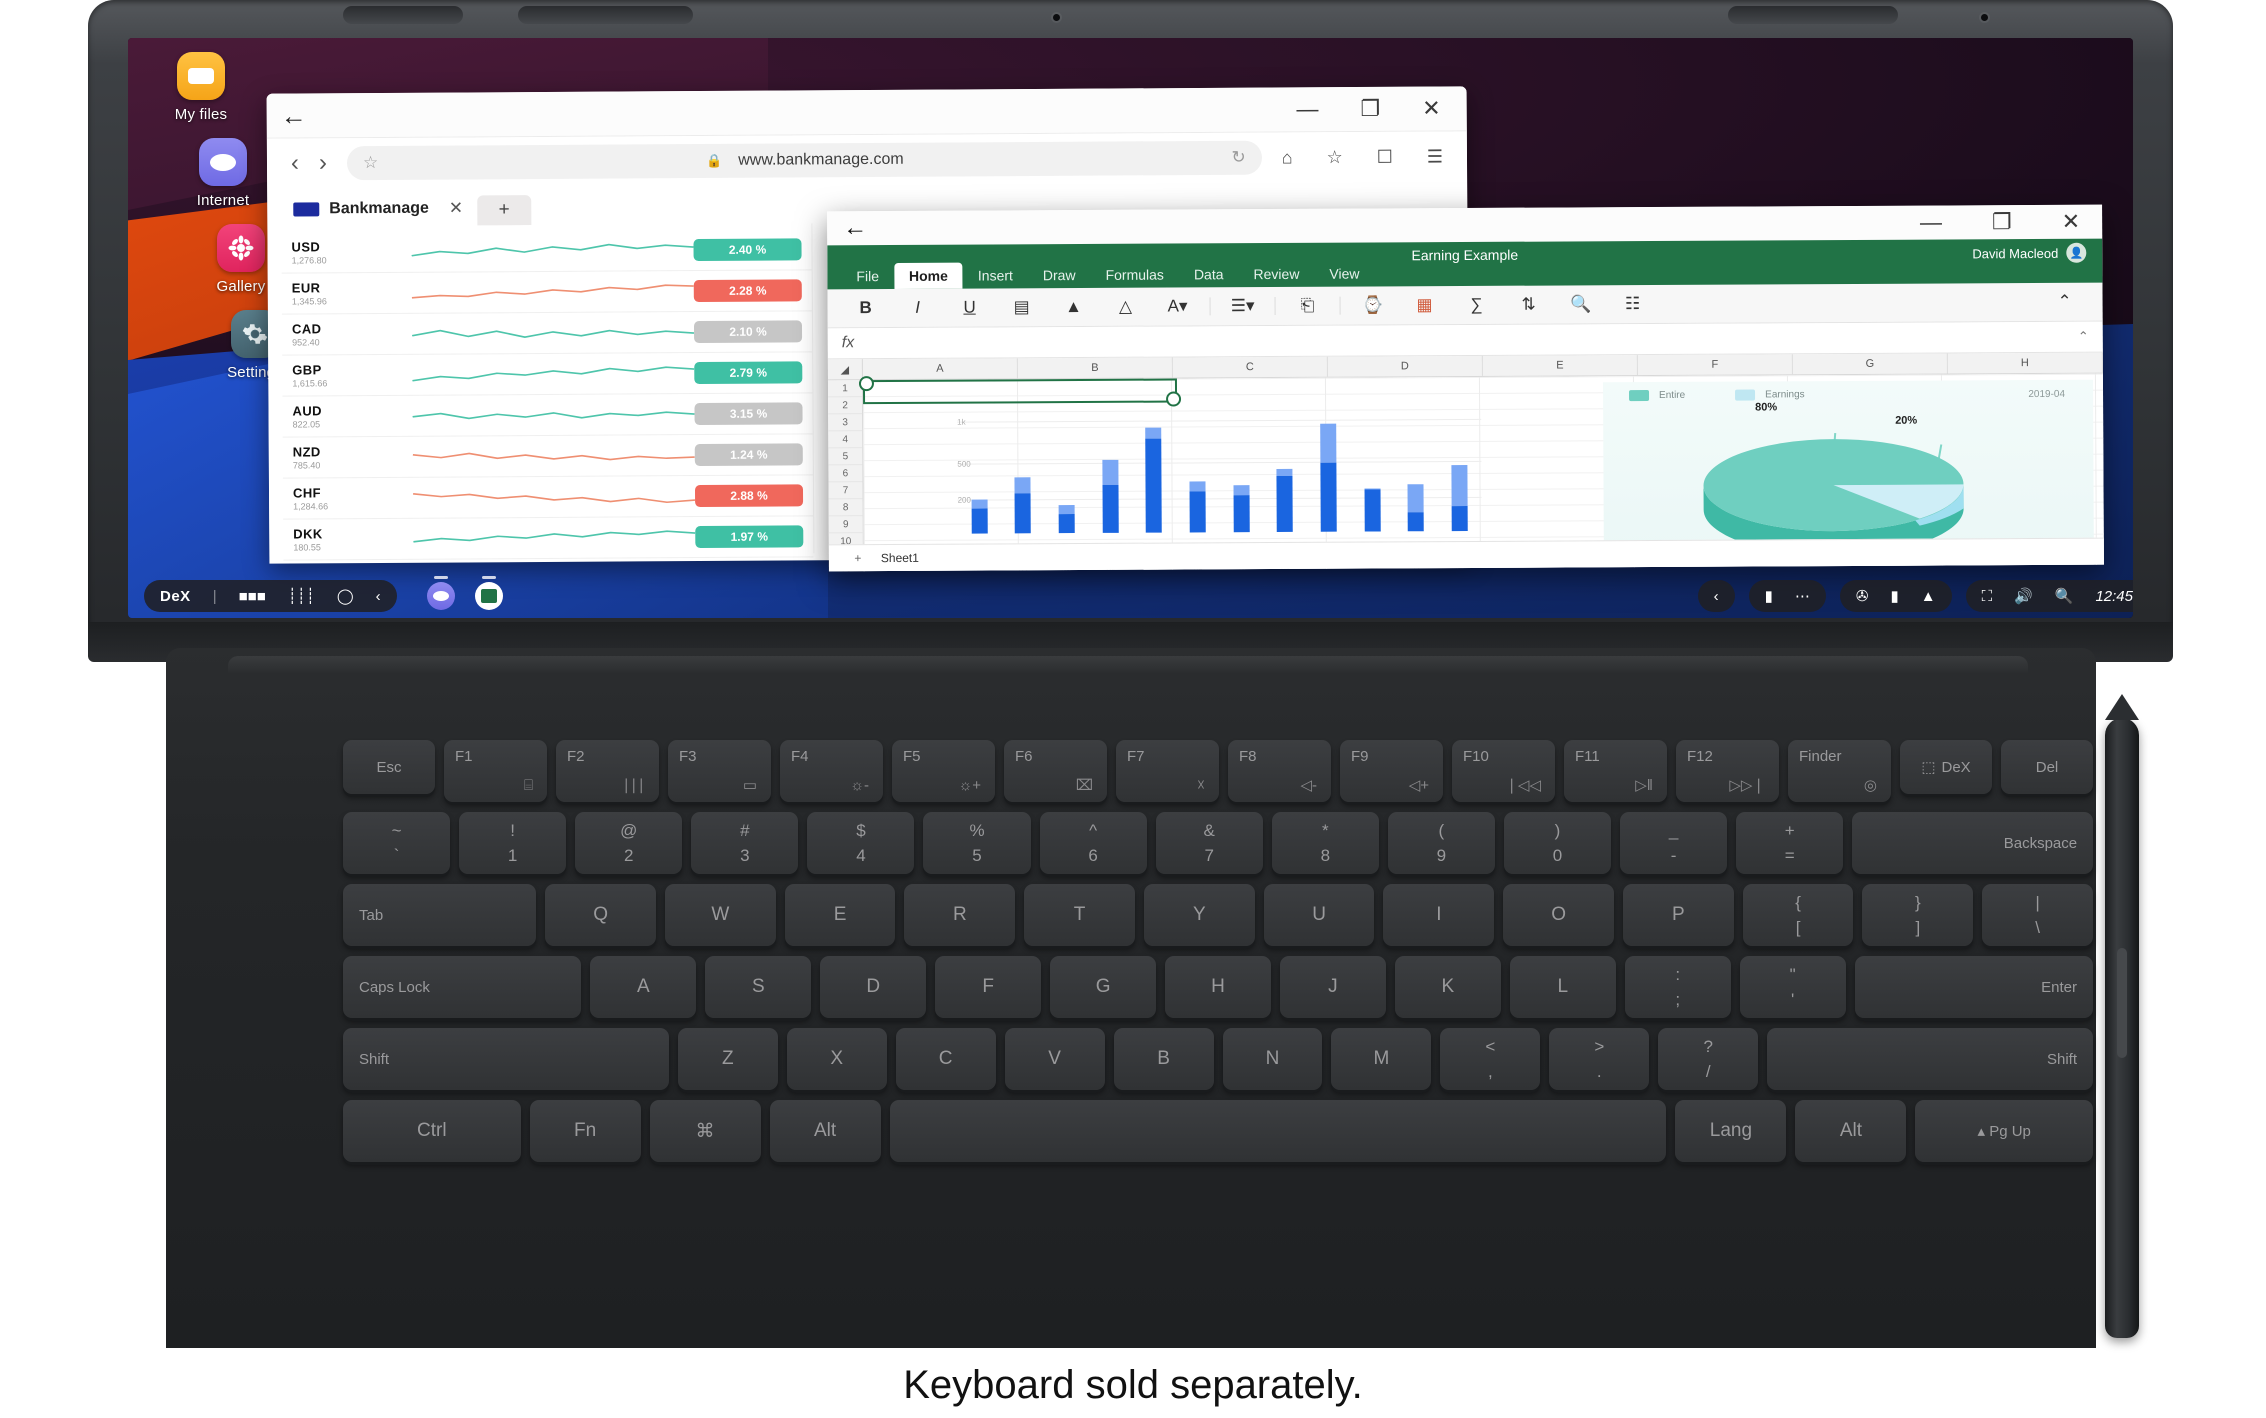  What do you see at coordinates (513, 843) in the screenshot?
I see `key-1: ! 1` at bounding box center [513, 843].